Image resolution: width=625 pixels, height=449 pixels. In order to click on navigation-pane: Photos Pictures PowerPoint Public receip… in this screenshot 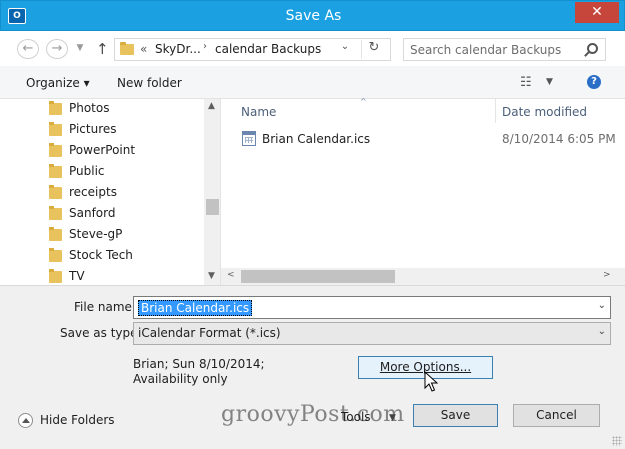, I will do `click(110, 192)`.